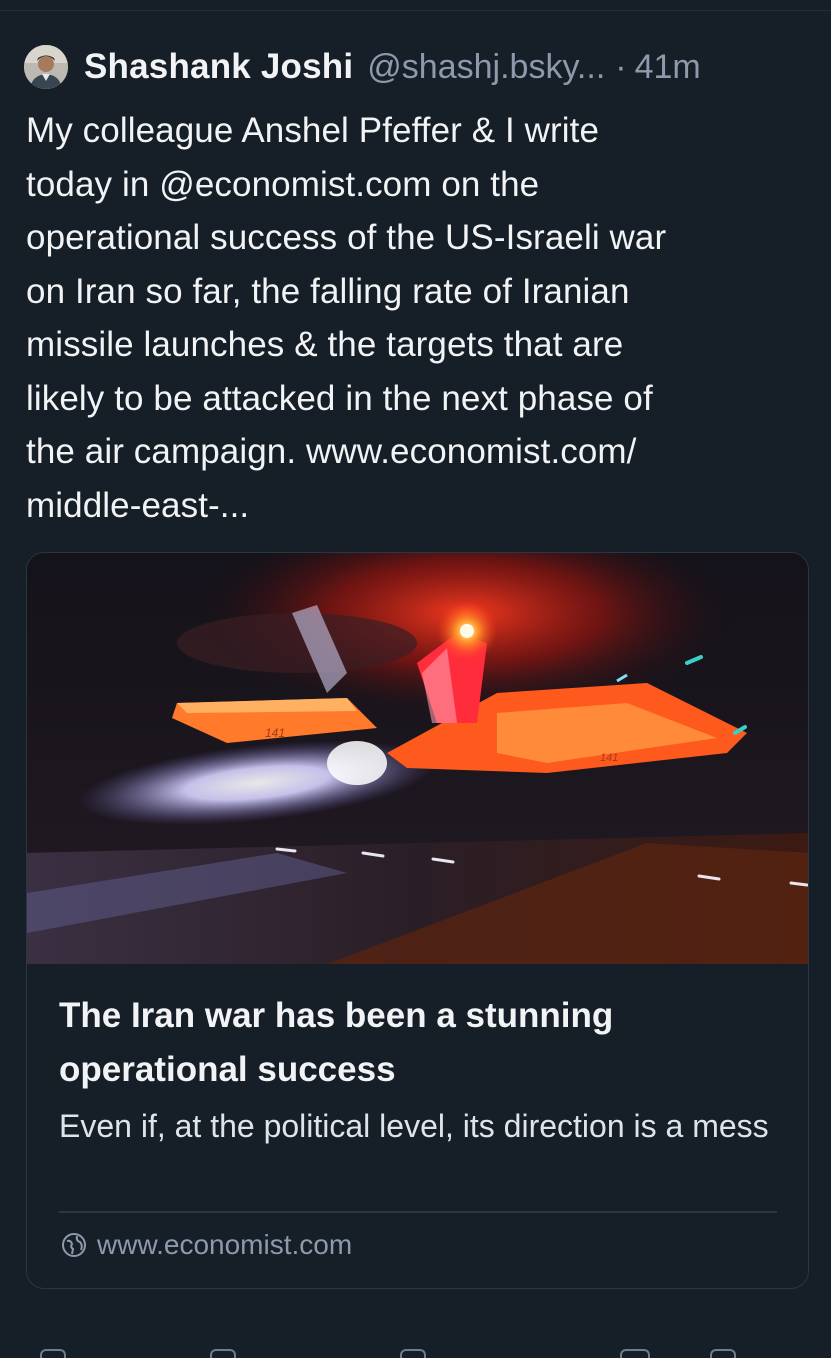  What do you see at coordinates (46, 67) in the screenshot?
I see `avatar` at bounding box center [46, 67].